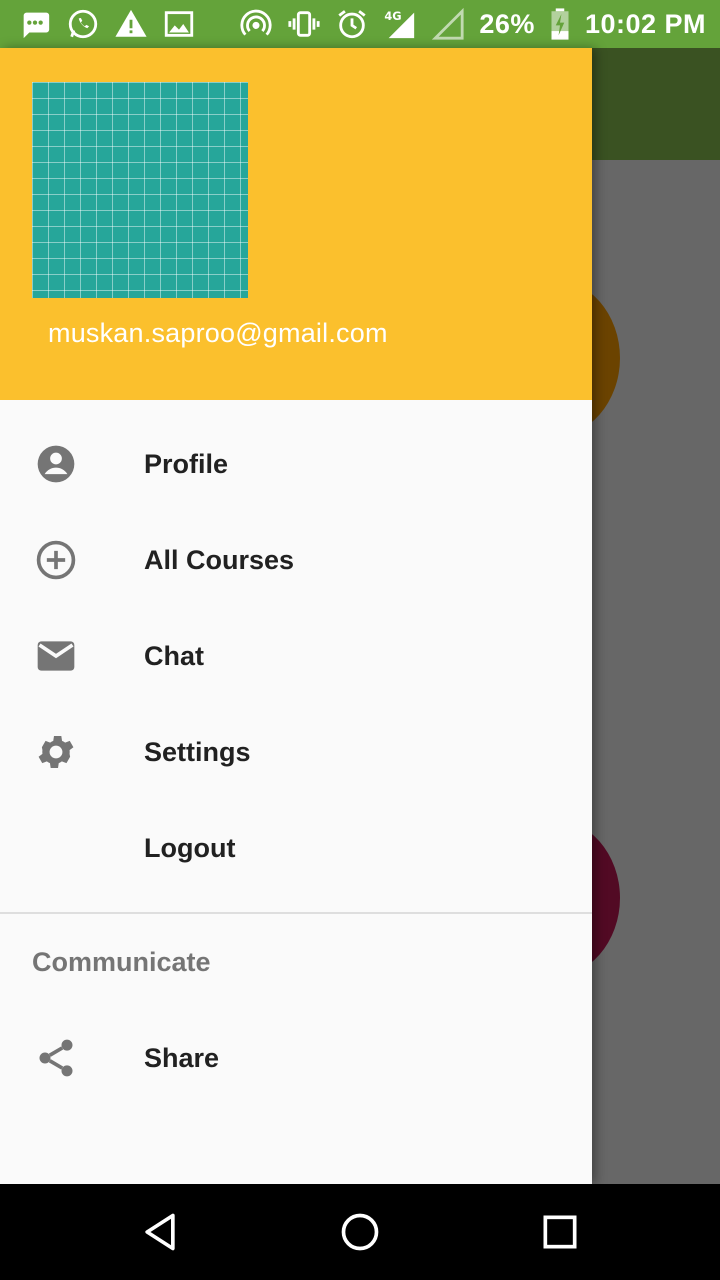 The image size is (720, 1280). I want to click on menu-item-logout: Logout, so click(296, 848).